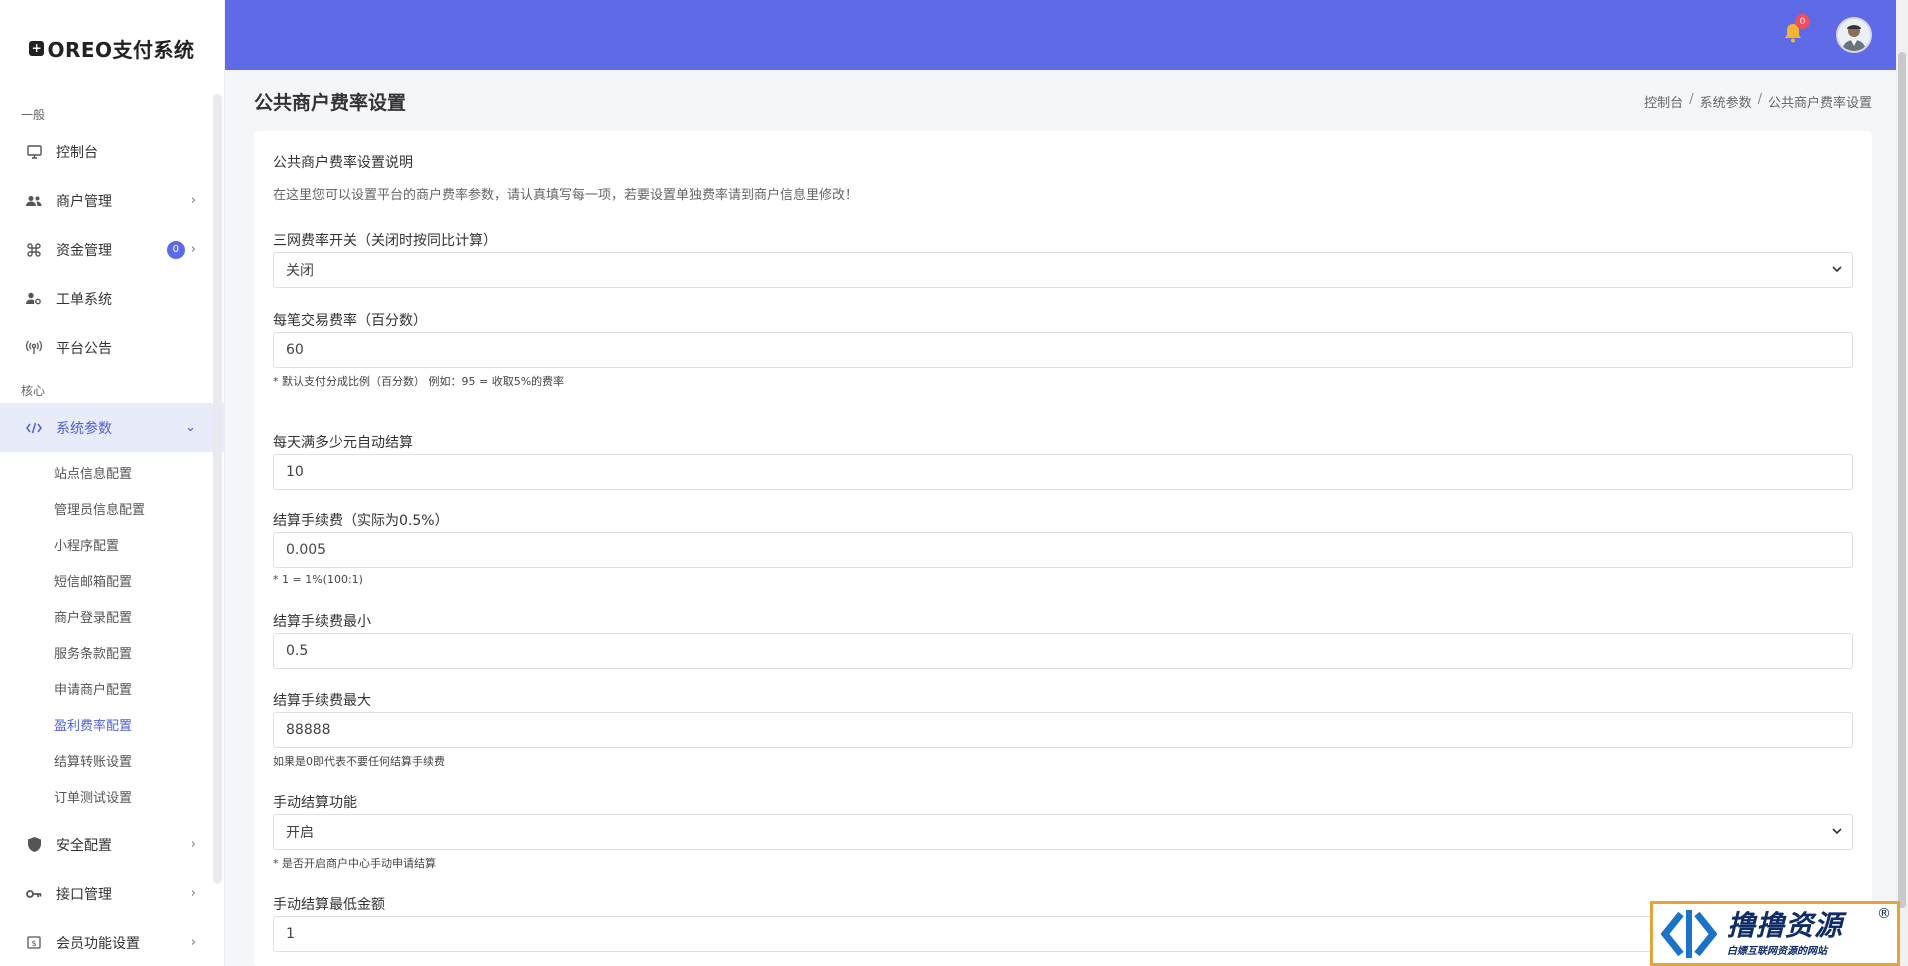 This screenshot has width=1908, height=966. Describe the element at coordinates (385, 241) in the screenshot. I see `three-net-label: 三网费率开关（关闭时按同比计算）` at that location.